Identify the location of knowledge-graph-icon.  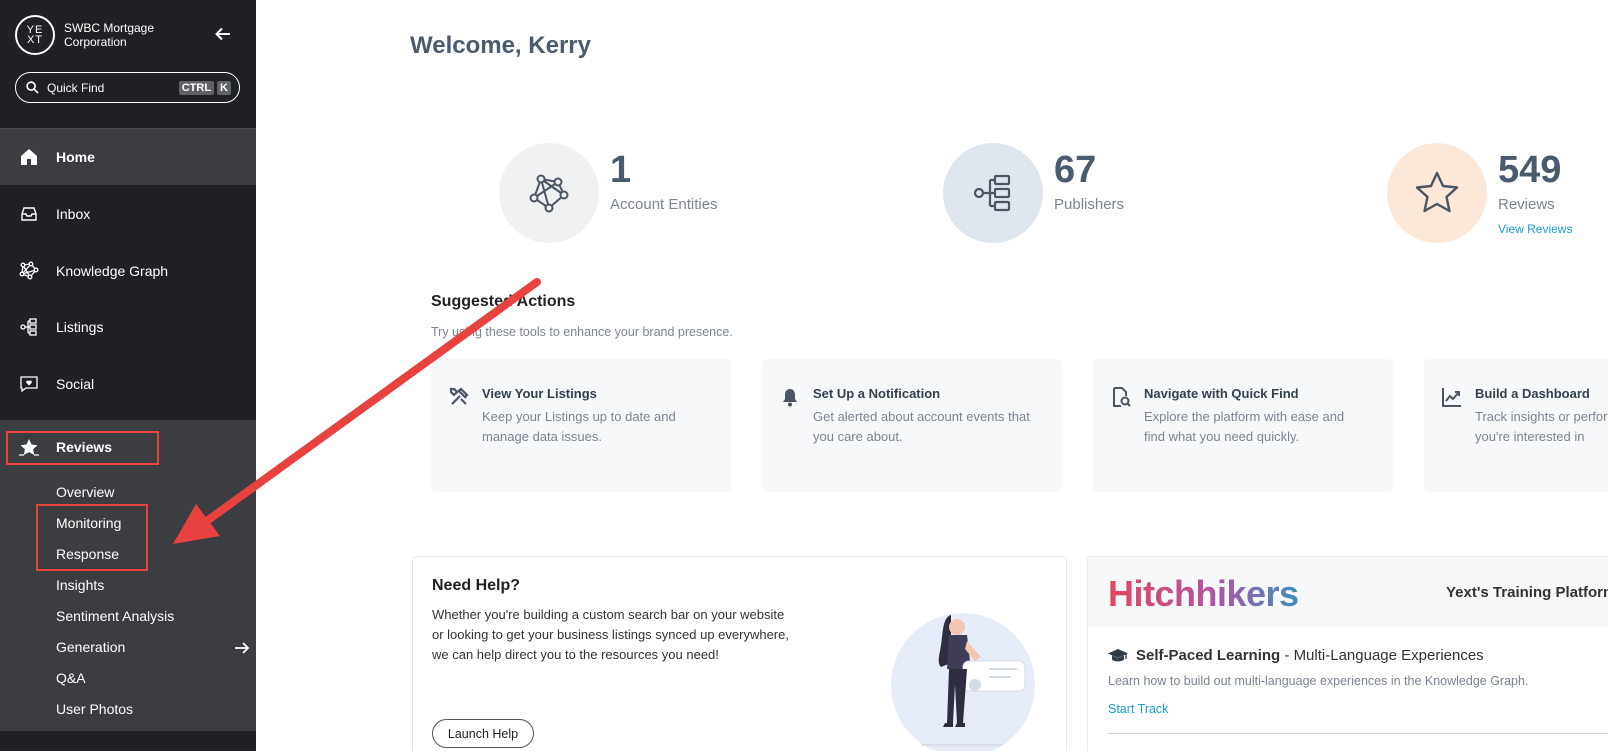
(29, 271).